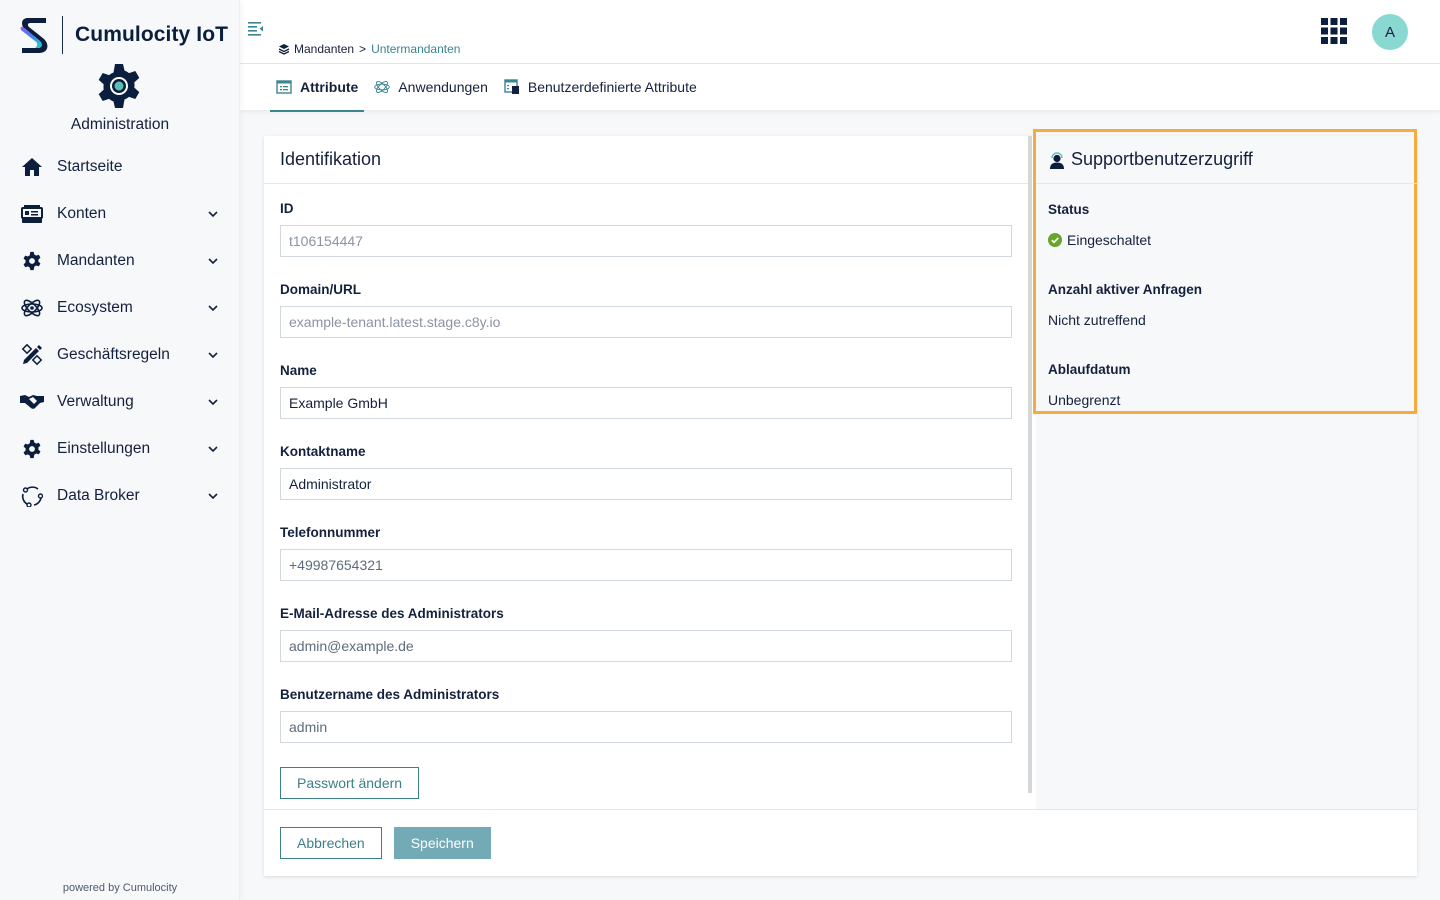 The height and width of the screenshot is (900, 1440). I want to click on admin-email-label: E-Mail-Adresse des Administrators, so click(392, 613).